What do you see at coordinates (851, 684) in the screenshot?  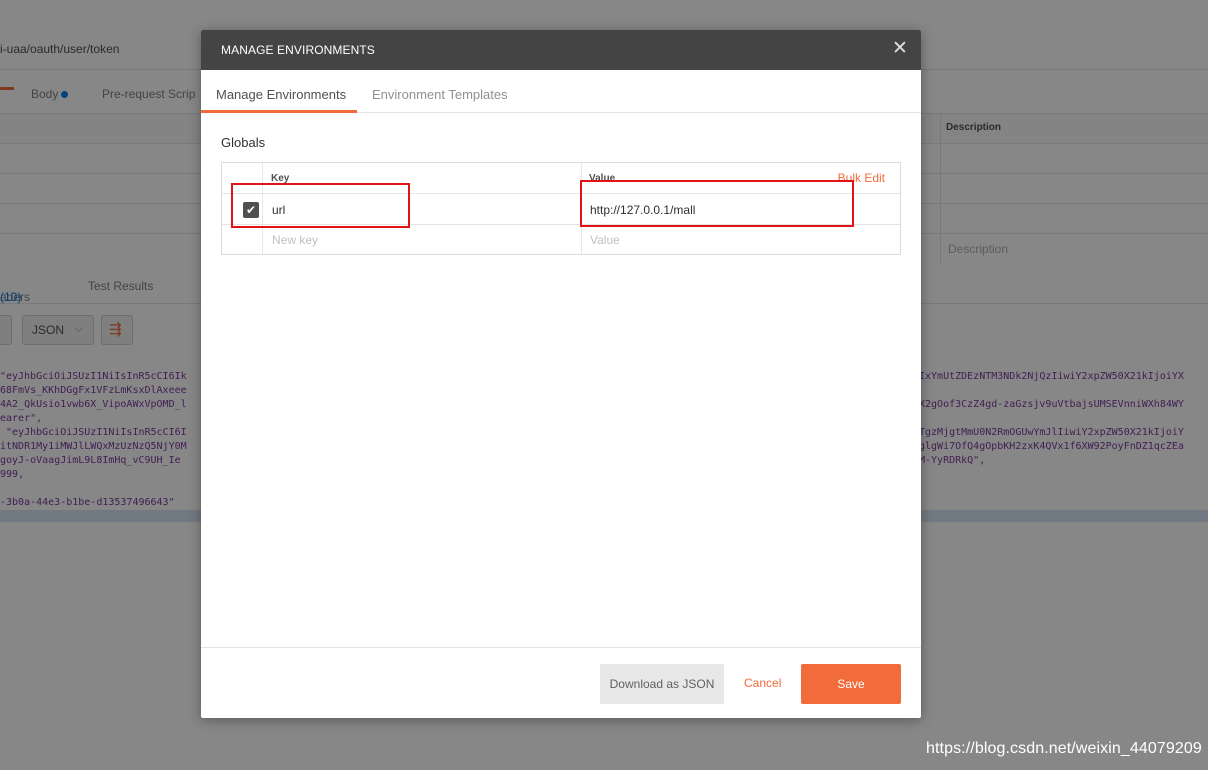 I see `save-button: Save` at bounding box center [851, 684].